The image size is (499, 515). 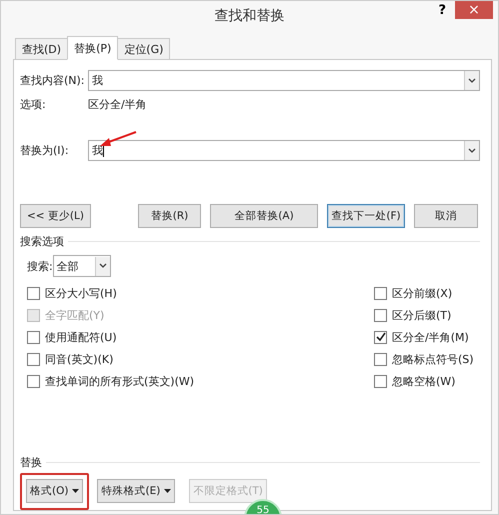 What do you see at coordinates (41, 48) in the screenshot?
I see `tab: 查找(D)` at bounding box center [41, 48].